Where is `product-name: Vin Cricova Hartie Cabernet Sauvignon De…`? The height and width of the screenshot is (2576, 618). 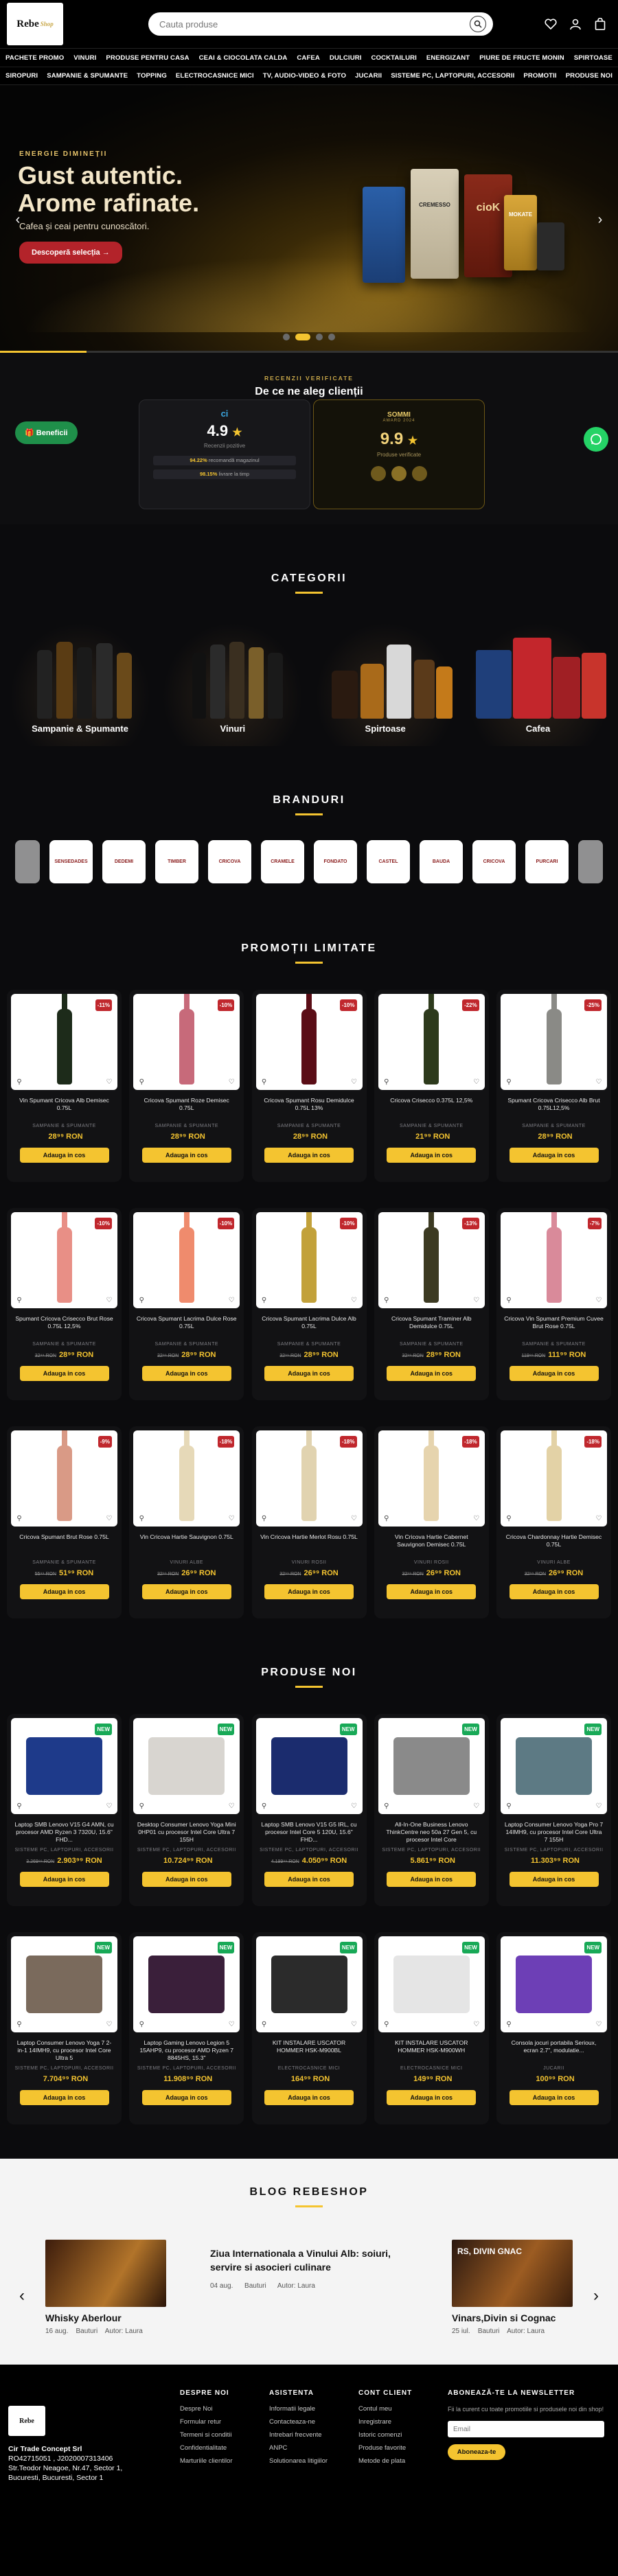
product-name: Vin Cricova Hartie Cabernet Sauvignon De… is located at coordinates (431, 1544).